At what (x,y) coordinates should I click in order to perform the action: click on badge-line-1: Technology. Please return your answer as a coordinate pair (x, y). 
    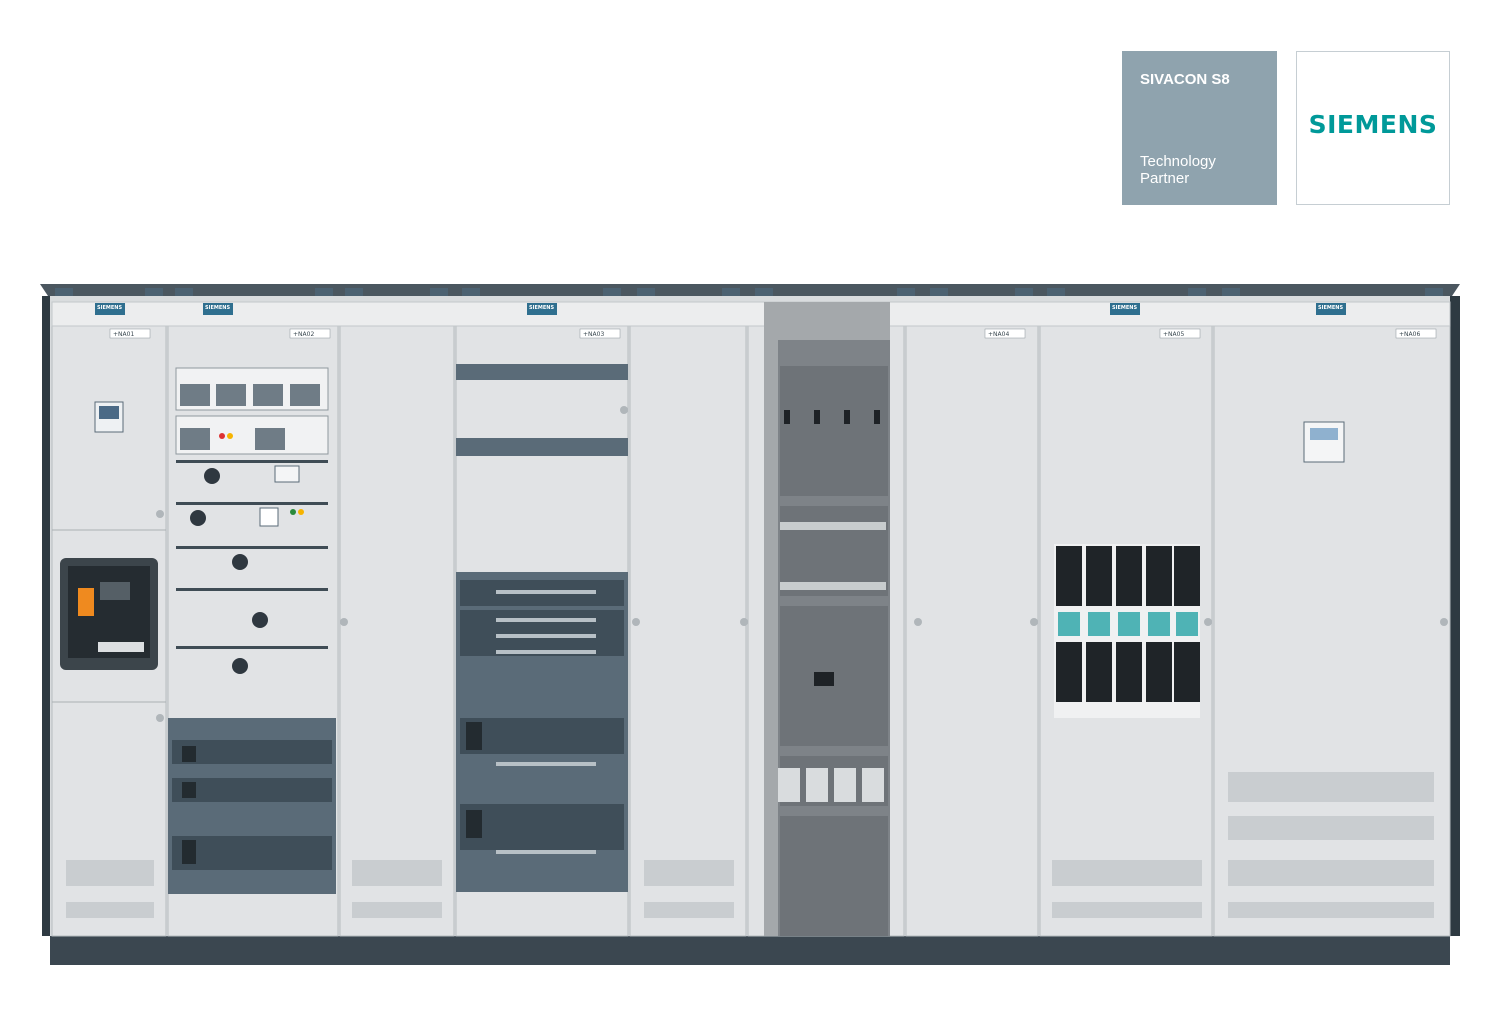
    Looking at the image, I should click on (1178, 161).